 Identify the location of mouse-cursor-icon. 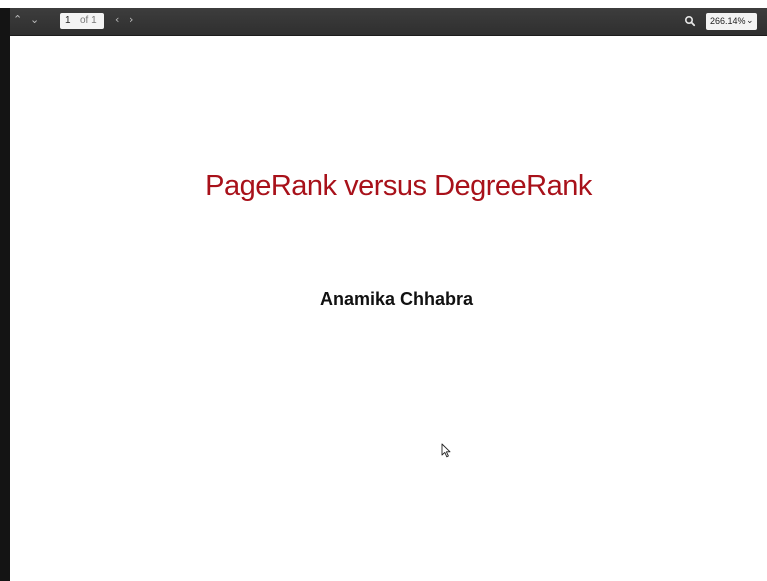
(446, 450).